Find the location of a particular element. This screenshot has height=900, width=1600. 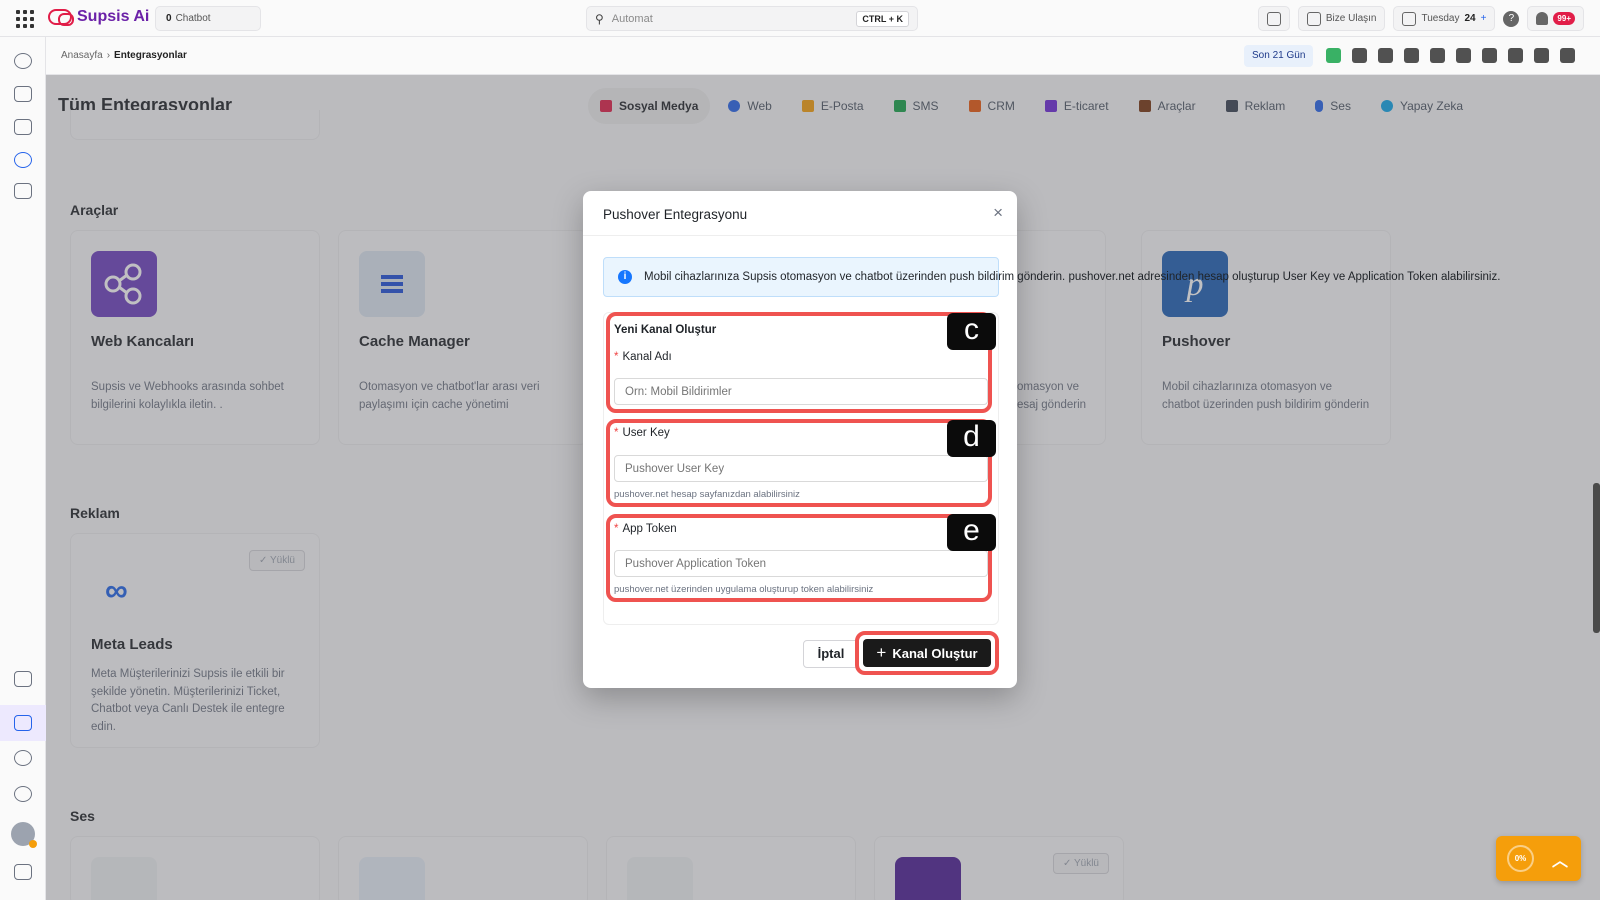

contact-label: Bize Ulaşın is located at coordinates (1351, 18).